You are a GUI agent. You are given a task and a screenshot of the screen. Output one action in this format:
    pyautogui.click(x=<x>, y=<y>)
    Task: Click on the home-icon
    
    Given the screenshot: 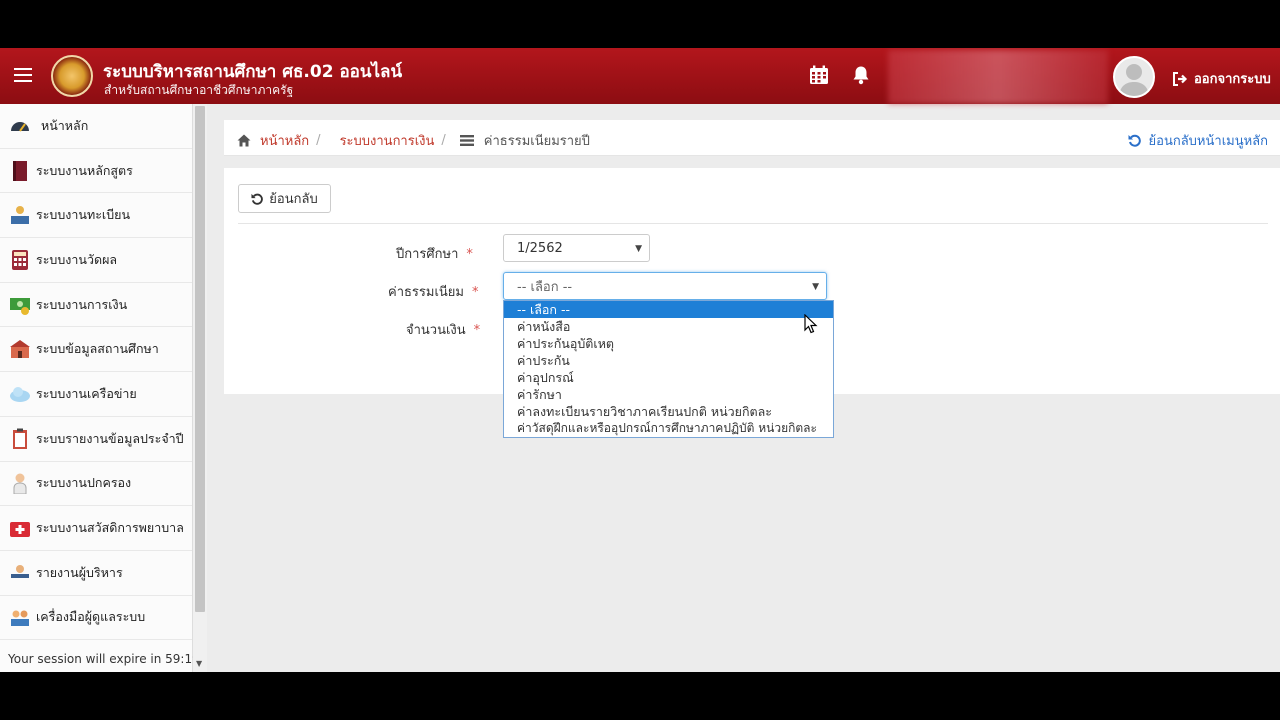 What is the action you would take?
    pyautogui.click(x=244, y=140)
    